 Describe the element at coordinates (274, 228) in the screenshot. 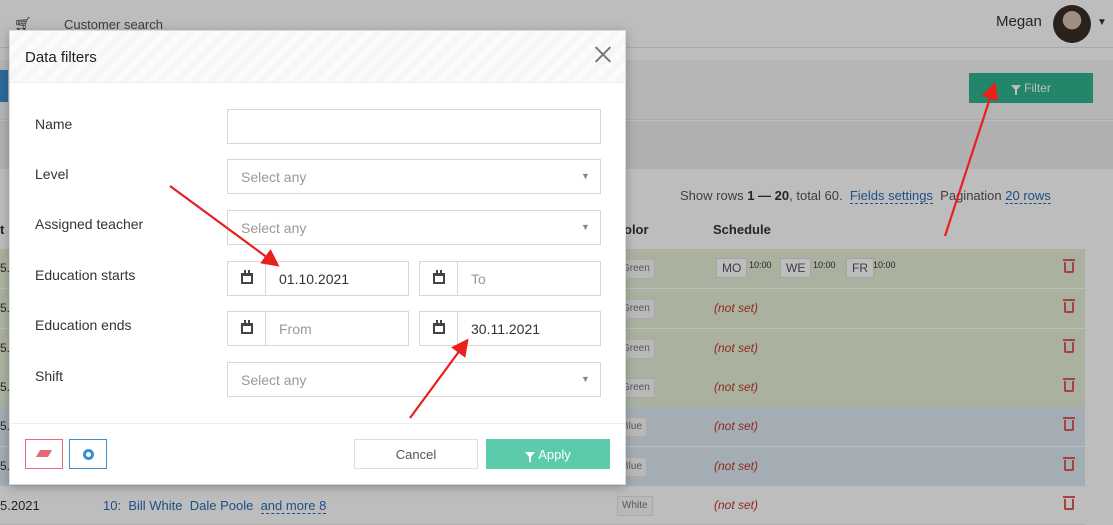

I see `teacher-placeholder: Select any` at that location.